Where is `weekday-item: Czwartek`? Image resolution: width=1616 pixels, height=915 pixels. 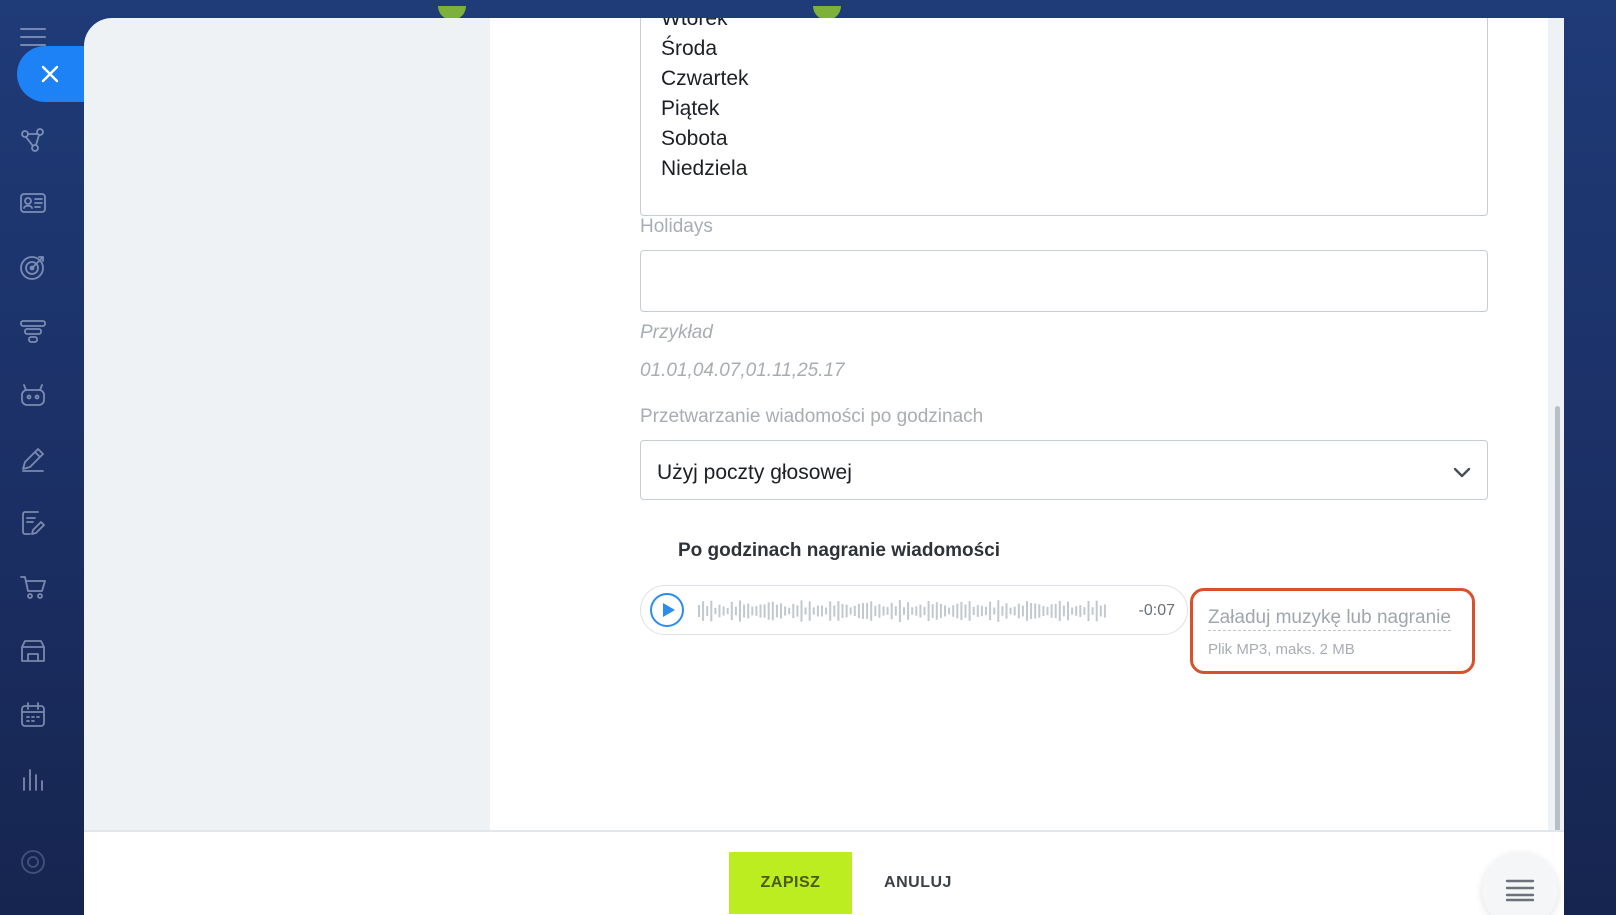
weekday-item: Czwartek is located at coordinates (705, 79).